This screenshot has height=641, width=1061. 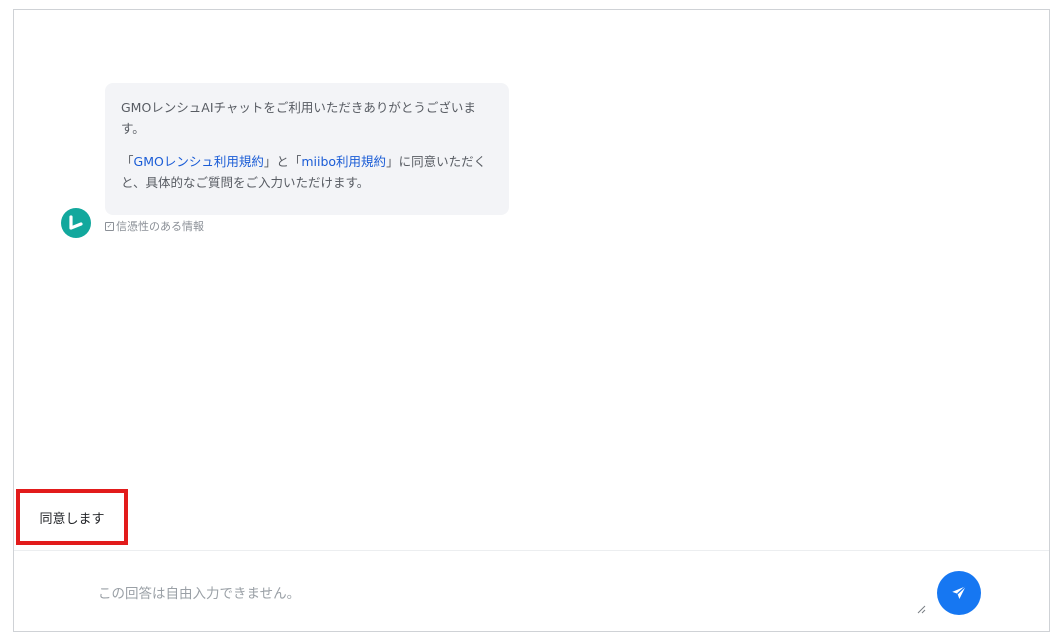 I want to click on terms-link-gmo: GMOレンシュ利用規約, so click(x=199, y=161).